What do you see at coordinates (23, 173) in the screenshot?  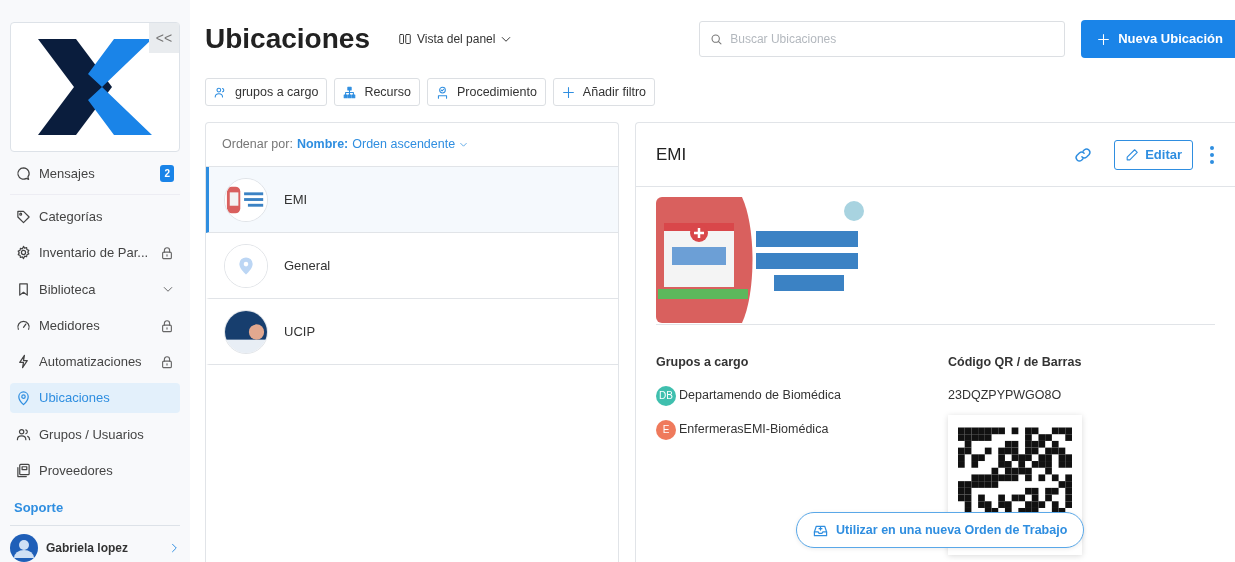 I see `chat-icon` at bounding box center [23, 173].